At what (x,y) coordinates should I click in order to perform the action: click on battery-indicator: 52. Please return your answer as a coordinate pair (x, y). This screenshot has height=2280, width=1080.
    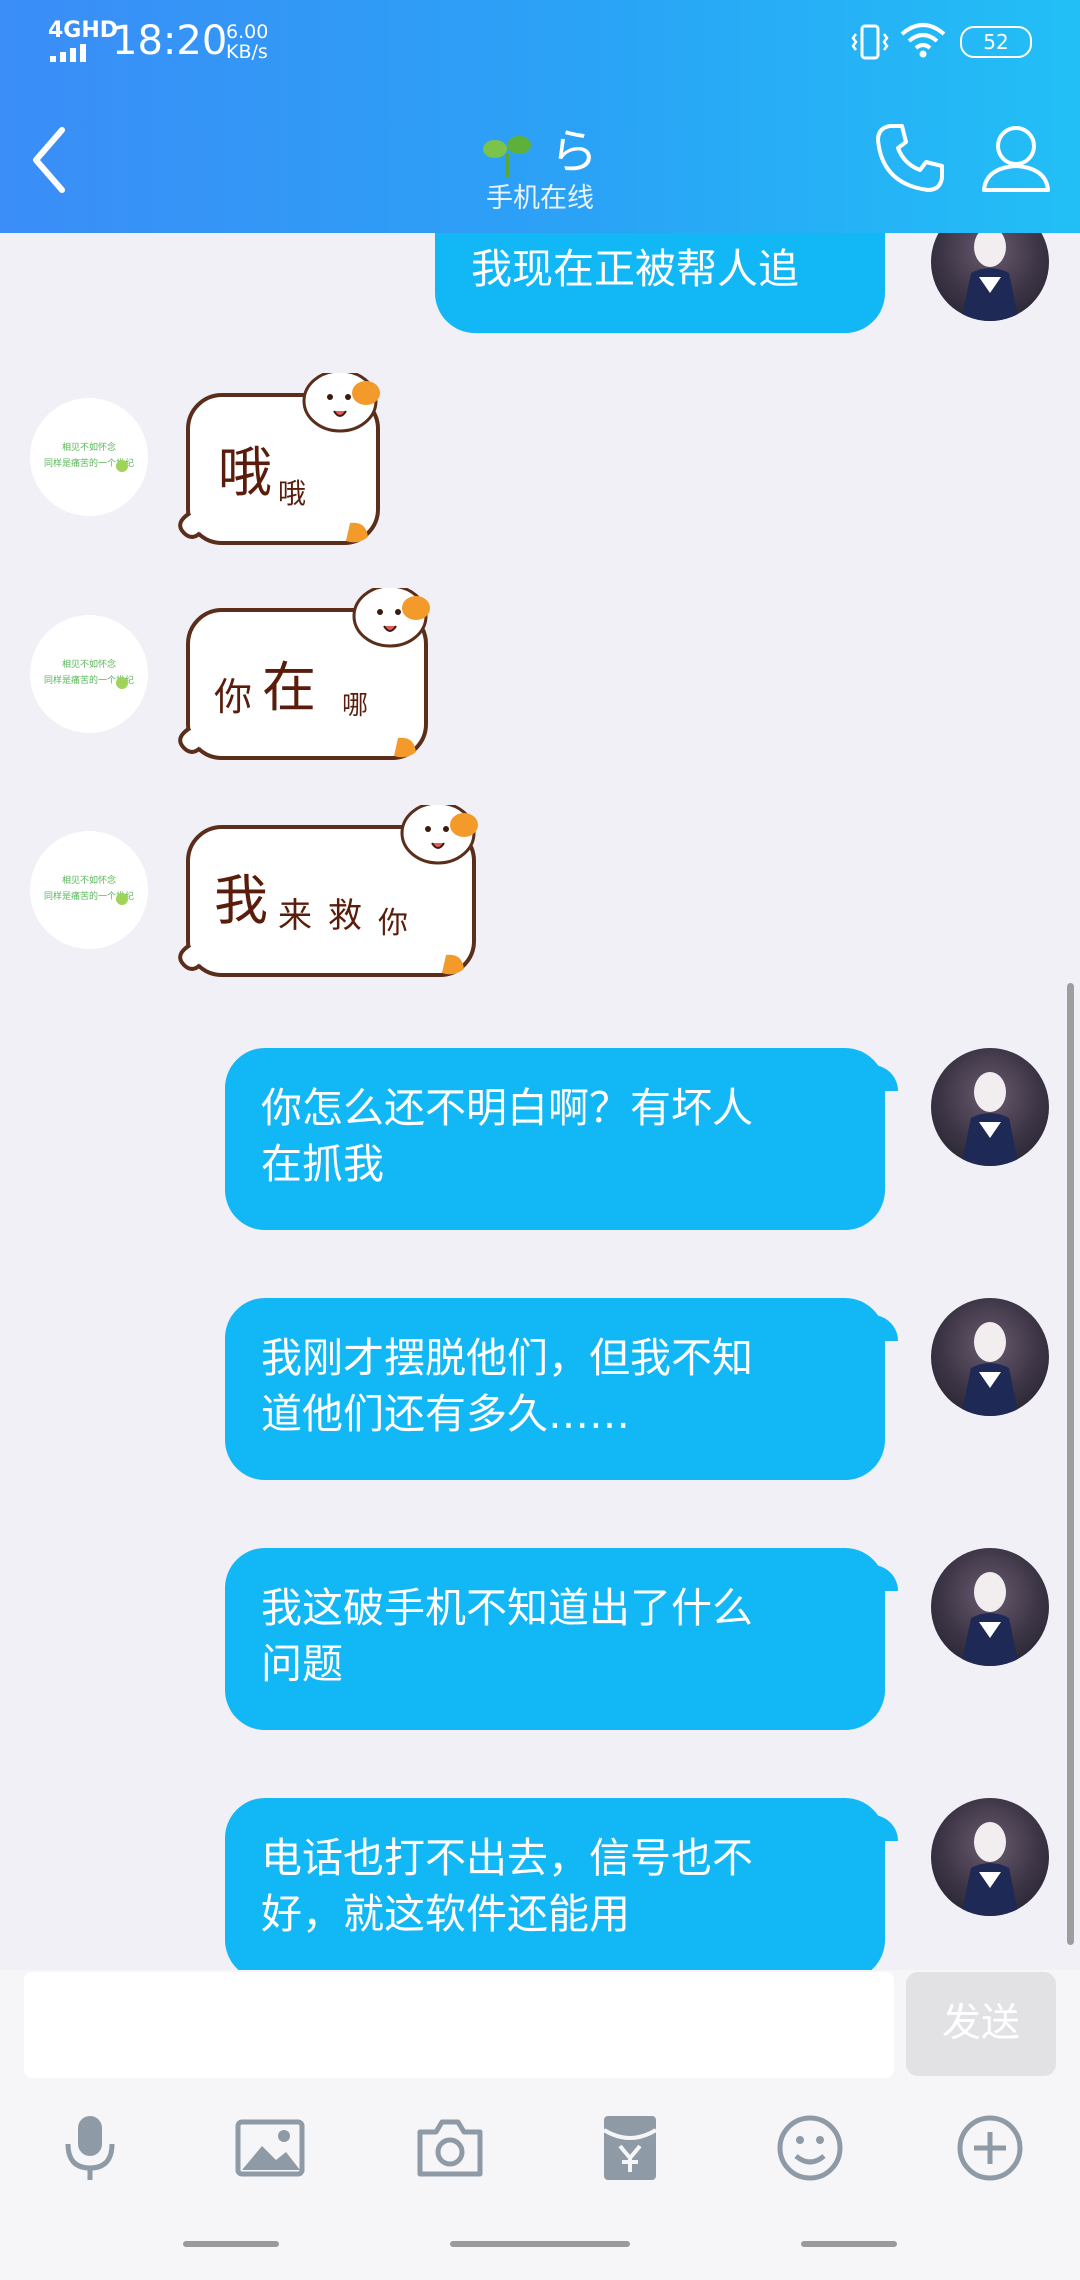
    Looking at the image, I should click on (996, 42).